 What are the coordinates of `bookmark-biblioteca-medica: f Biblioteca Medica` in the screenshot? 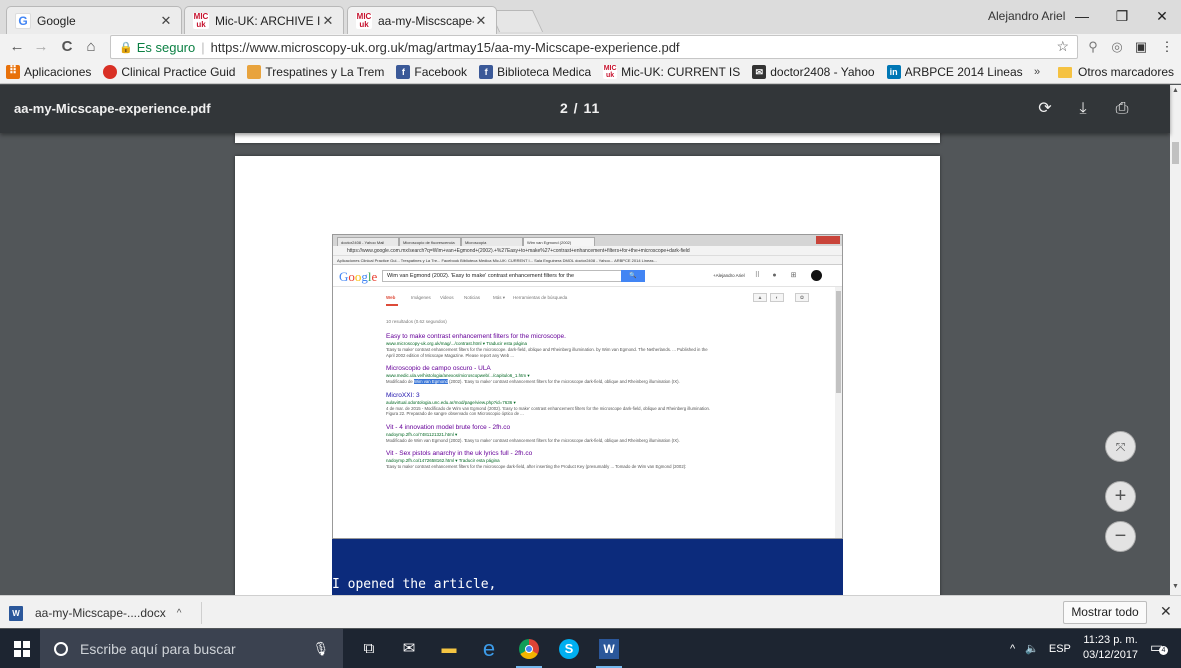 It's located at (535, 71).